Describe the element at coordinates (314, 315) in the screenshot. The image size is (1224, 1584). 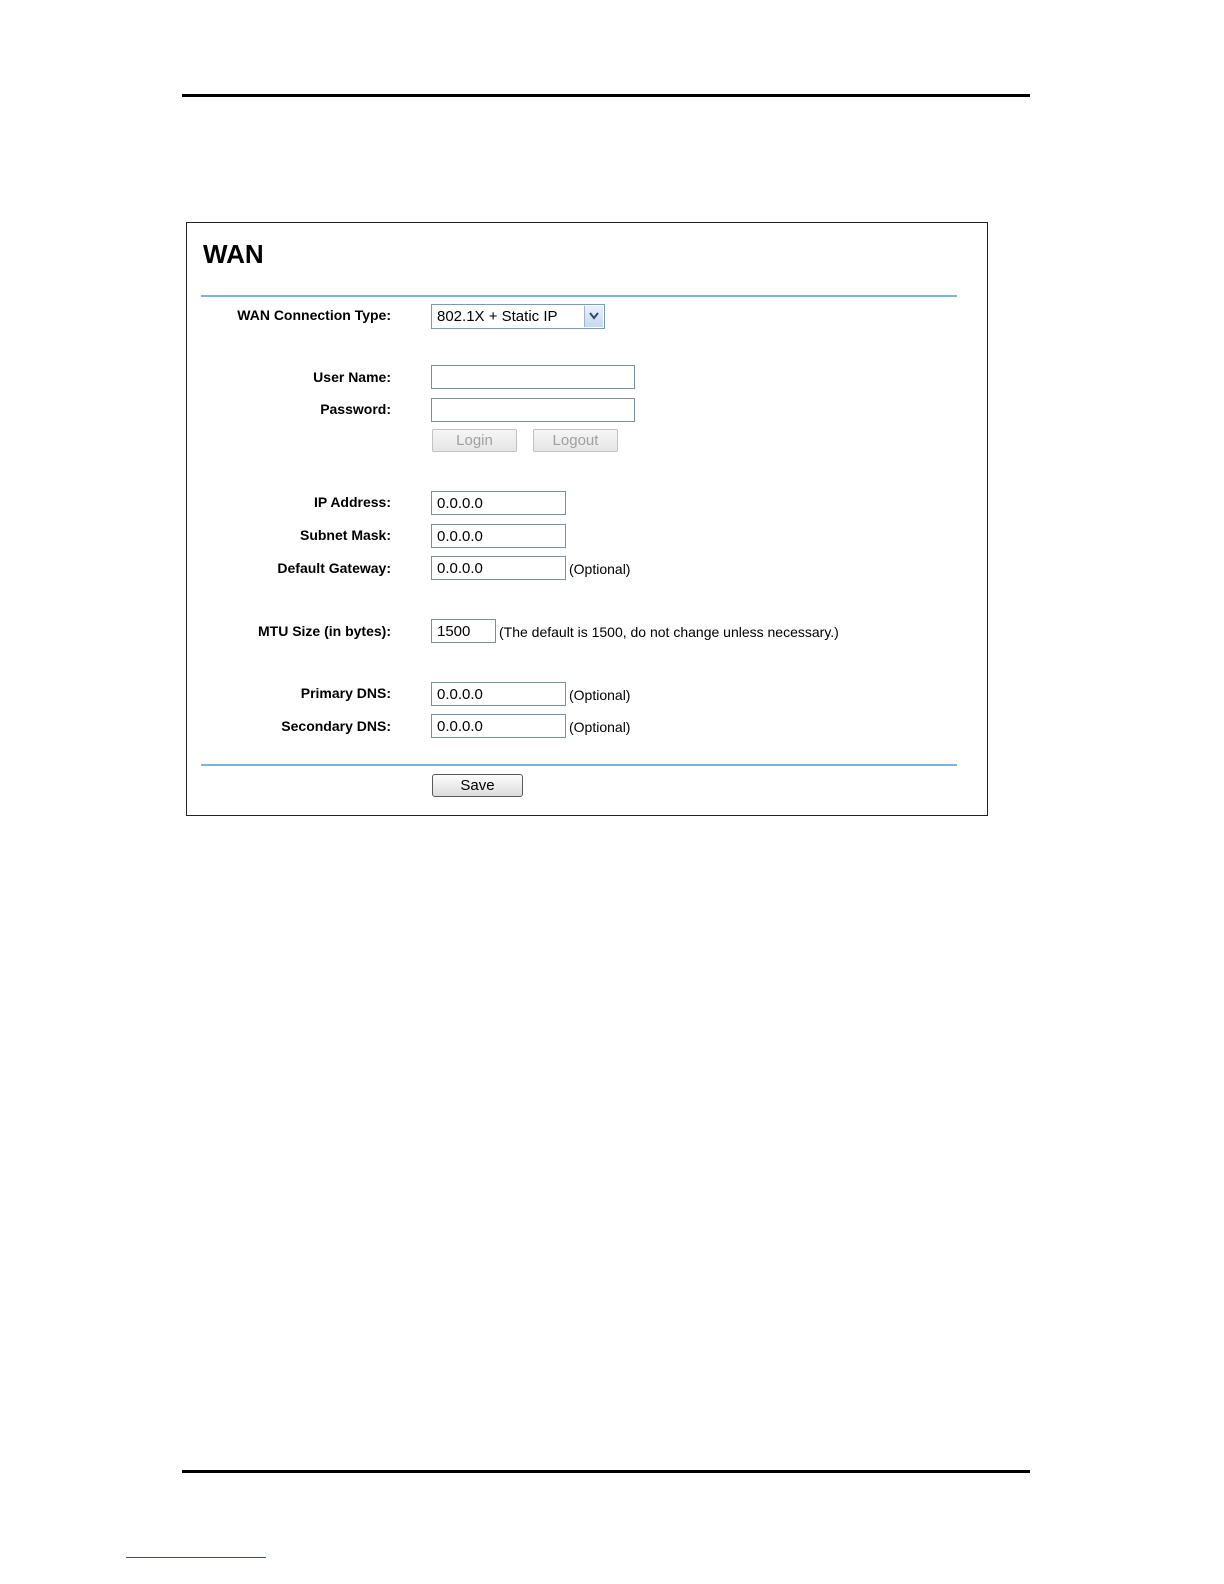
I see `connection-type-label: WAN Connection Type:` at that location.